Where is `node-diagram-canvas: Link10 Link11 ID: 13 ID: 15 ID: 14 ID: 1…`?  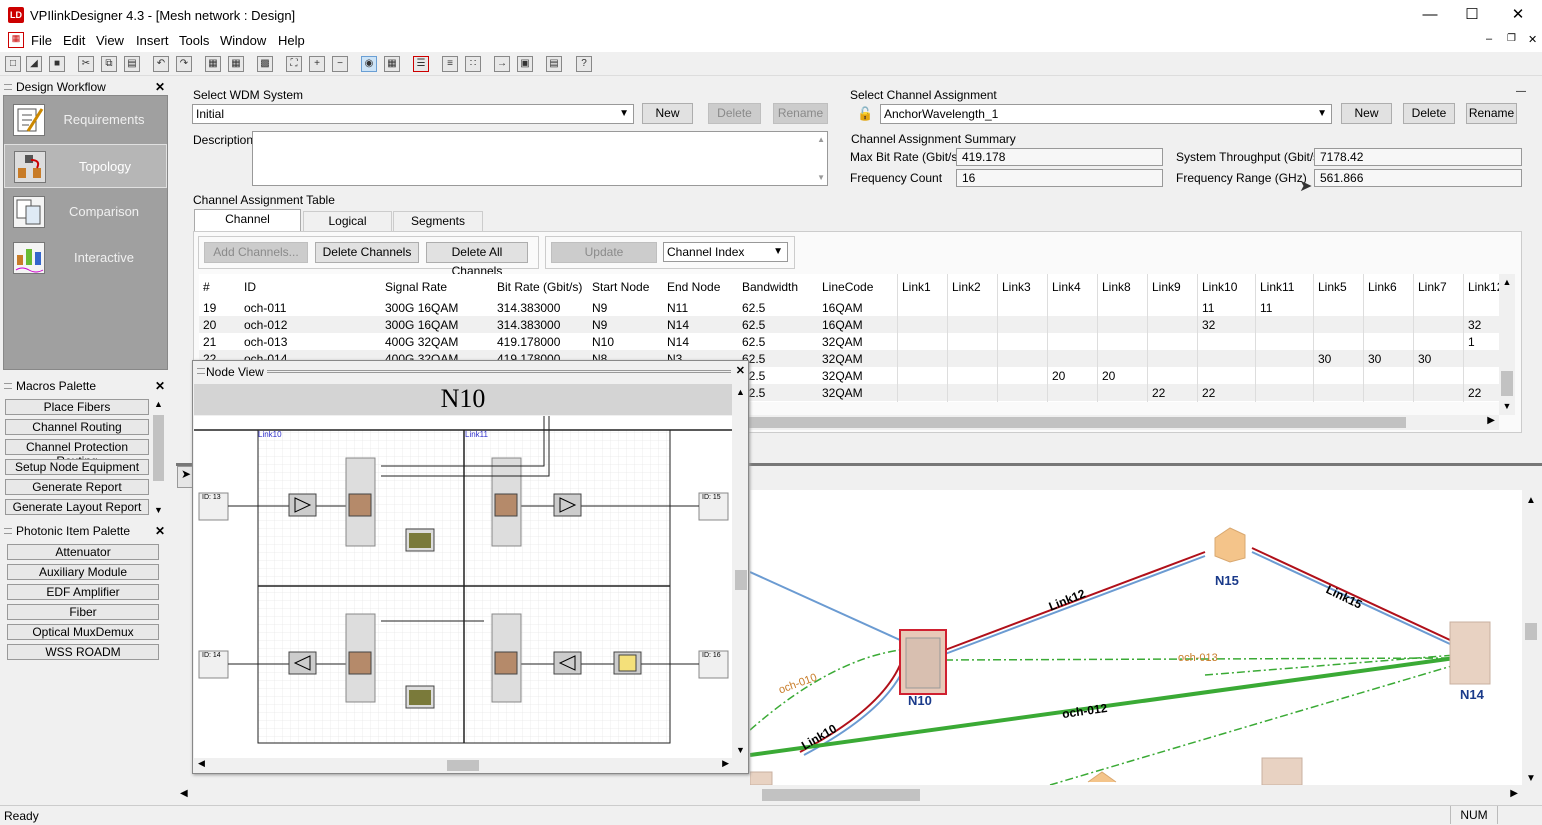 node-diagram-canvas: Link10 Link11 ID: 13 ID: 15 ID: 14 ID: 1… is located at coordinates (463, 587).